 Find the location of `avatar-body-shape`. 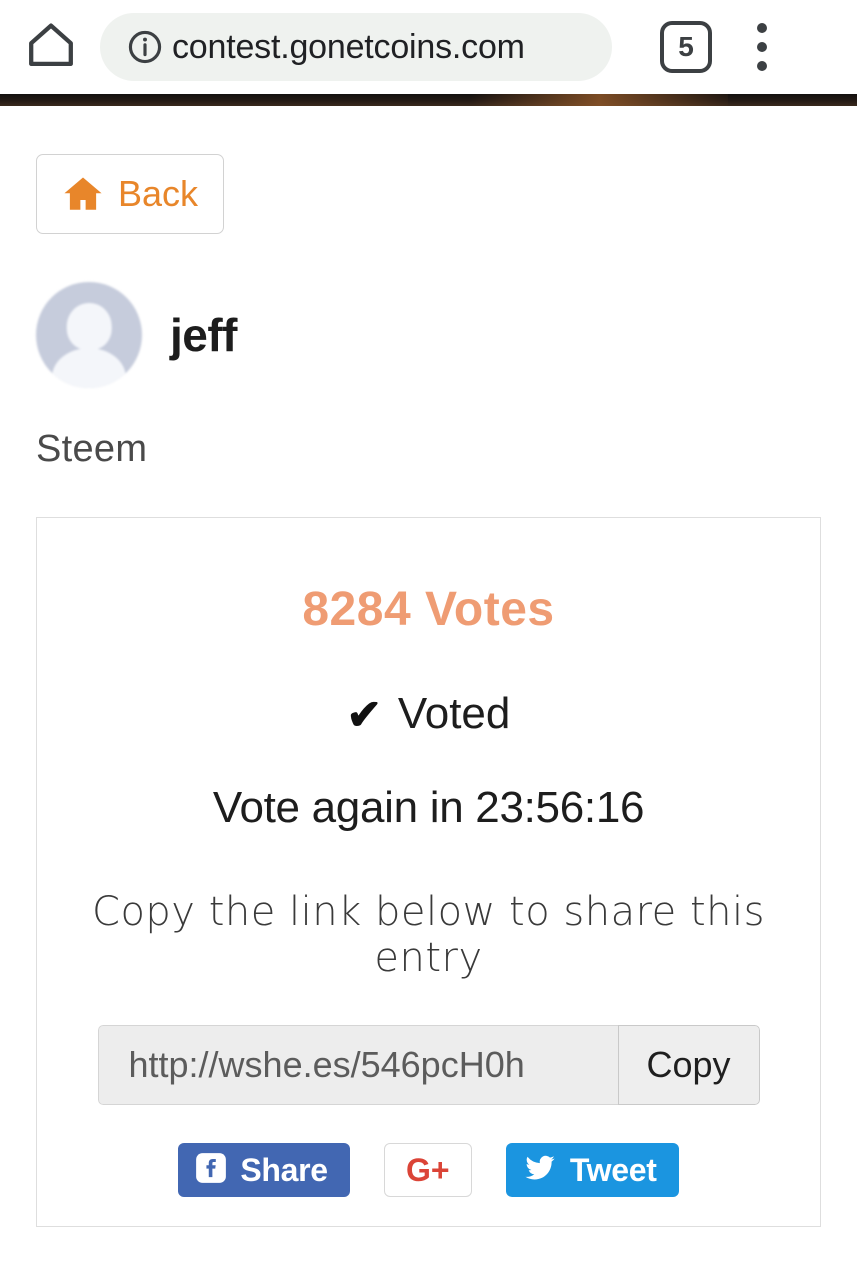

avatar-body-shape is located at coordinates (89, 367).